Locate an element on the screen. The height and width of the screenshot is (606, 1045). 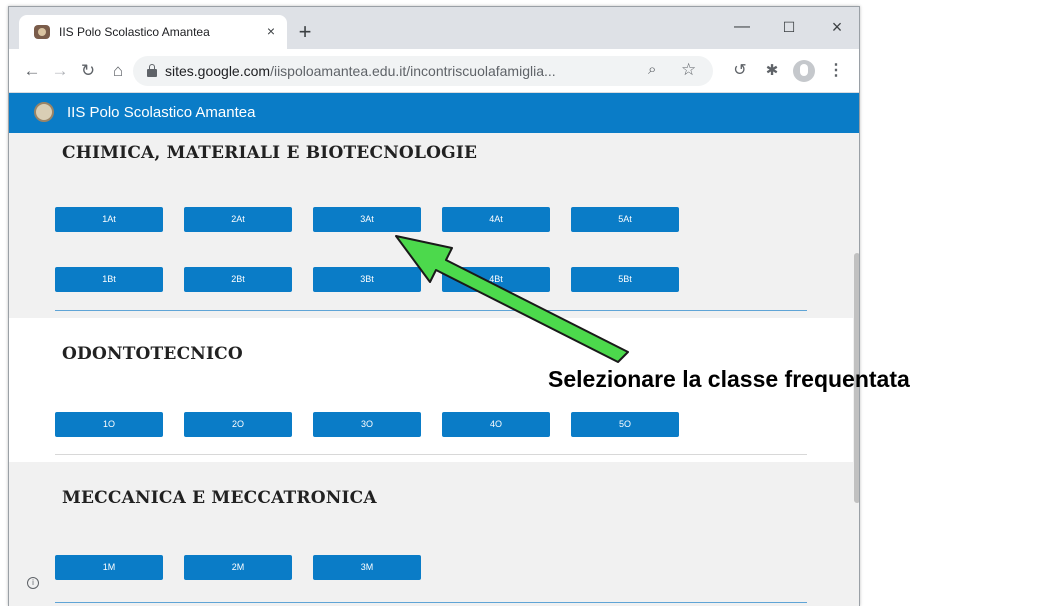
site-header: IIS Polo Scolastico Amantea is located at coordinates (434, 113).